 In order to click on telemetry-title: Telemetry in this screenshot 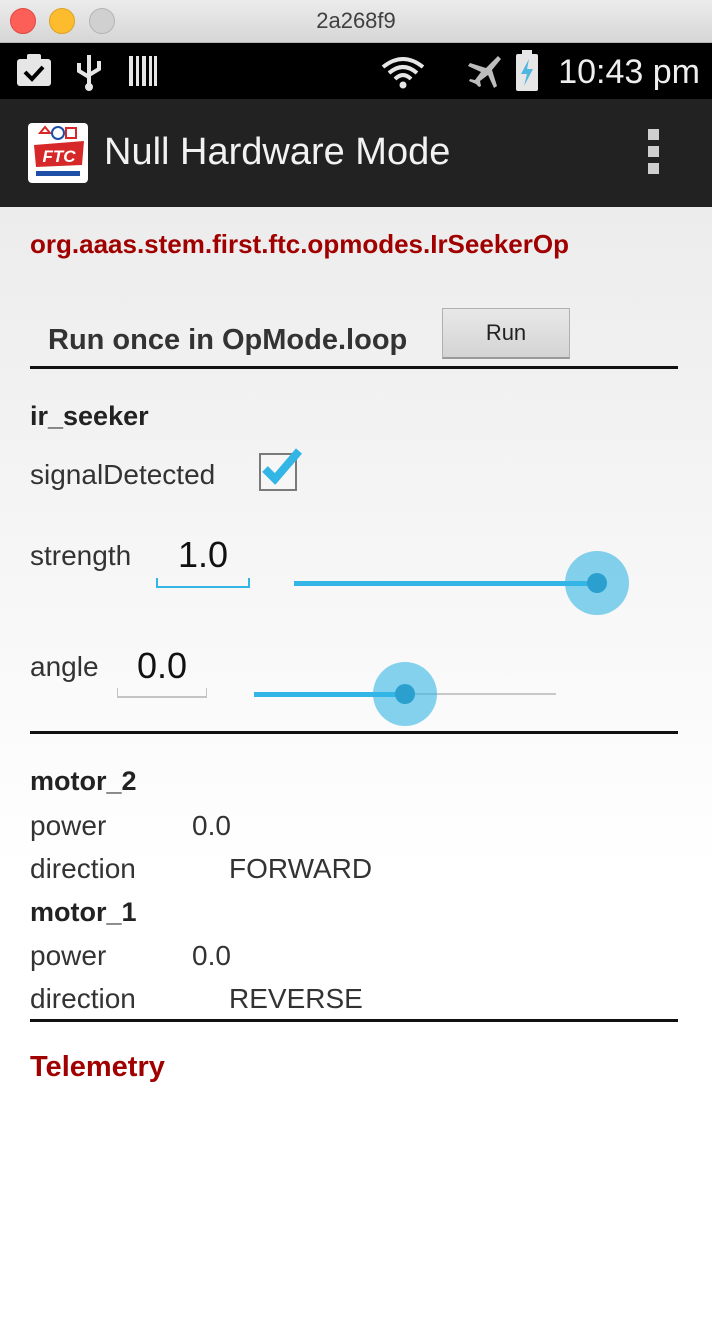, I will do `click(97, 1067)`.